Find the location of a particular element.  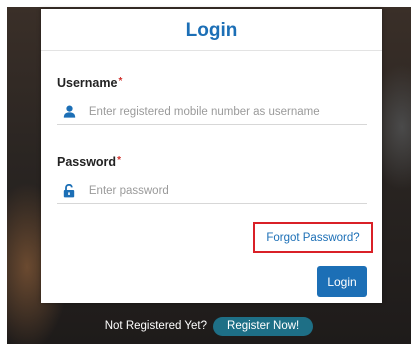

forgot-password-highlight: Forgot Password? is located at coordinates (313, 237).